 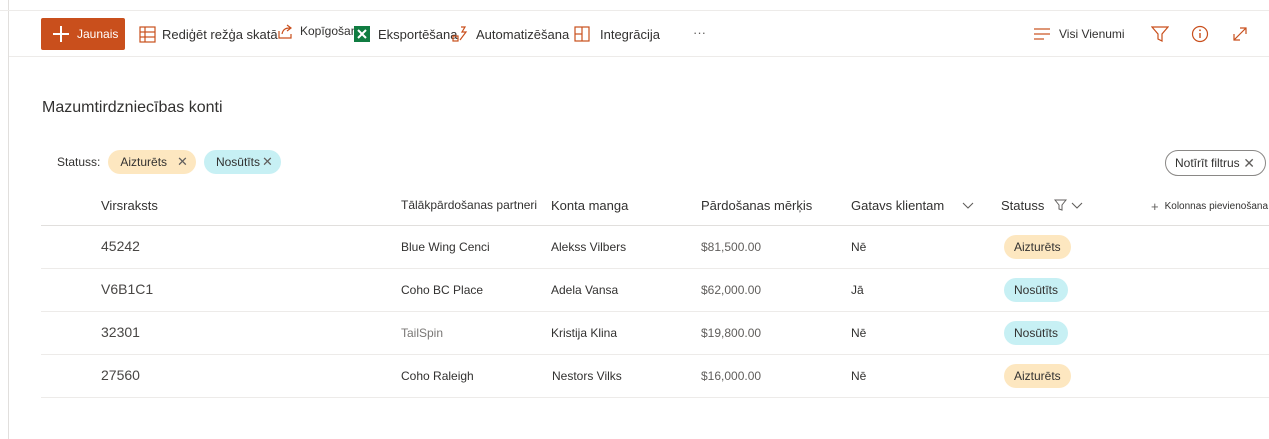 I want to click on more-icon: ···, so click(x=699, y=32).